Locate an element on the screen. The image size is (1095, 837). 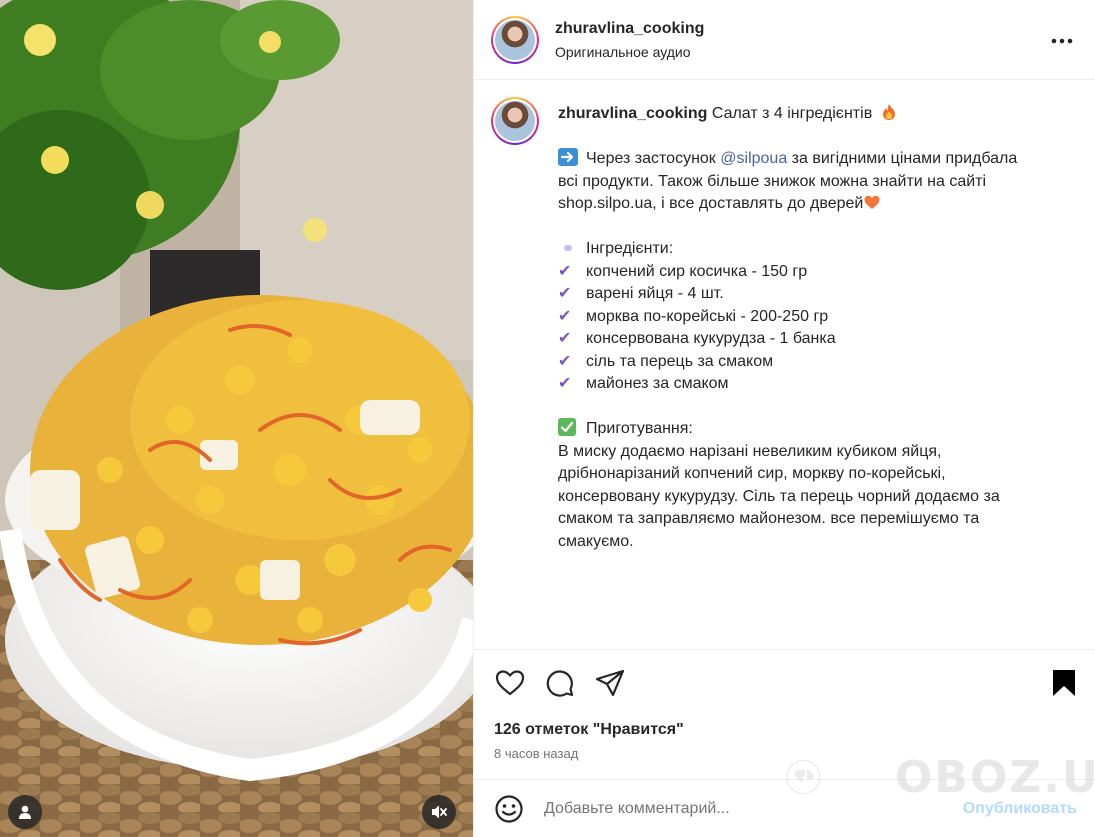
check-box-emoji-icon is located at coordinates (567, 427).